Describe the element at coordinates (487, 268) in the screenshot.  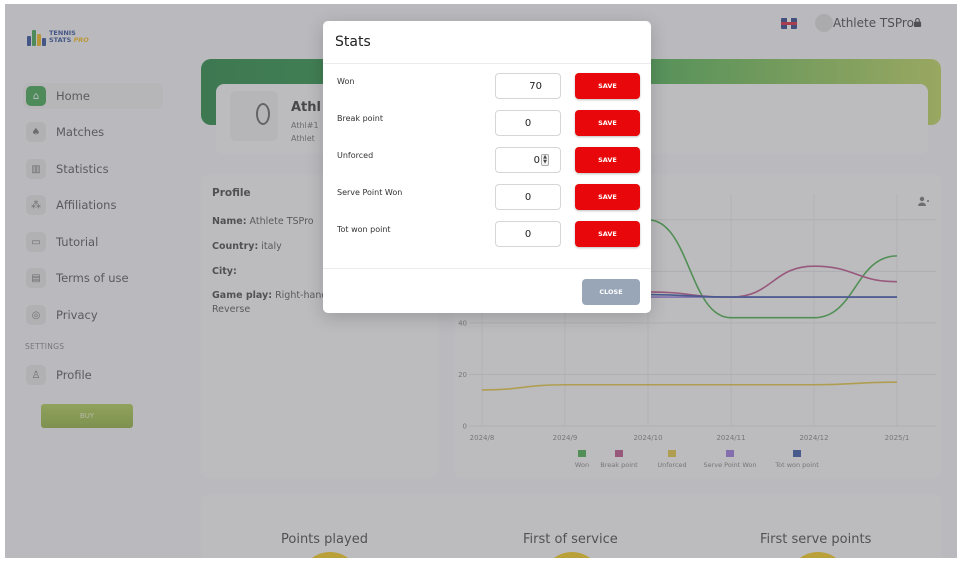
I see `modal-footer-divider` at that location.